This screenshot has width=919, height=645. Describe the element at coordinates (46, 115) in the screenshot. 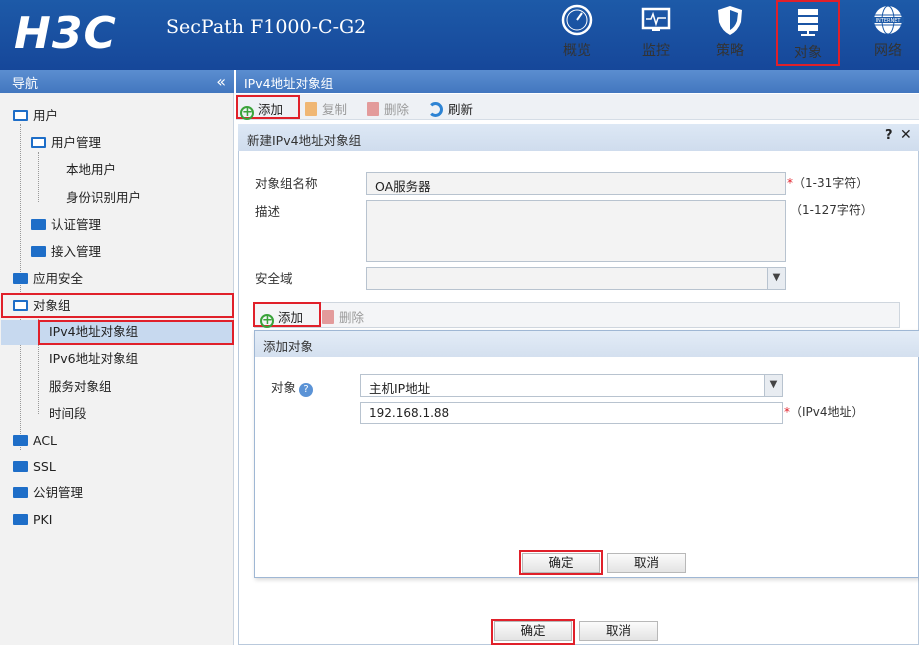

I see `sidebar-item-label: 用户` at that location.